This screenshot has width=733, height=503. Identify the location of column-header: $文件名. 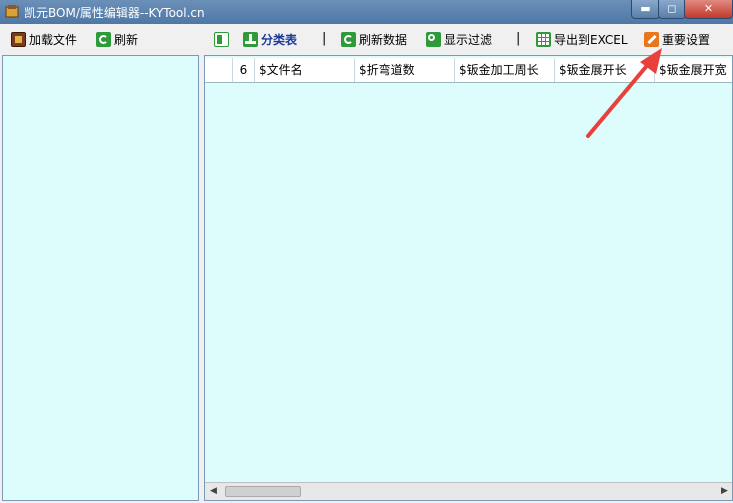
(305, 70).